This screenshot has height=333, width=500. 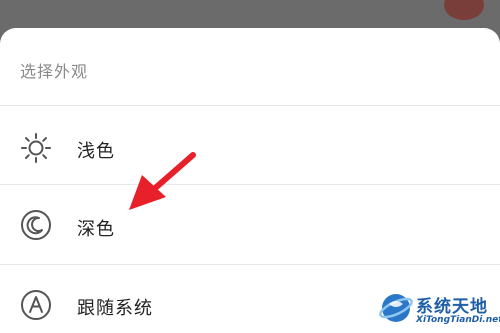 I want to click on sun-icon, so click(x=36, y=148).